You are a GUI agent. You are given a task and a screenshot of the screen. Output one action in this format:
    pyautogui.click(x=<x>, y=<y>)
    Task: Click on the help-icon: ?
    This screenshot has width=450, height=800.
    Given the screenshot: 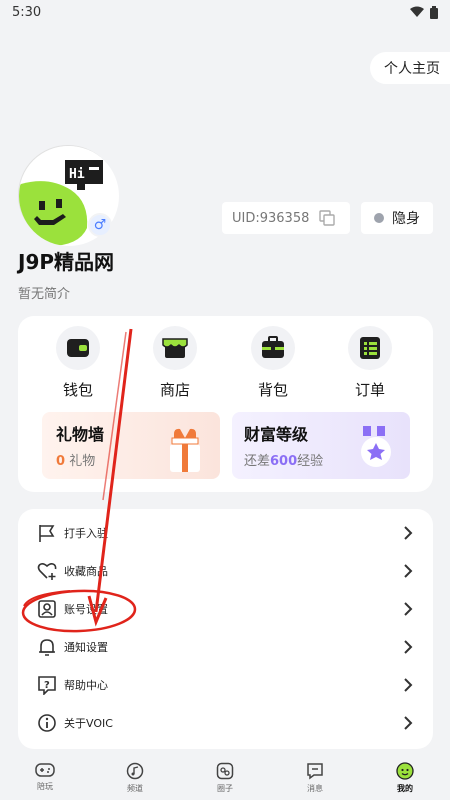 What is the action you would take?
    pyautogui.click(x=47, y=685)
    